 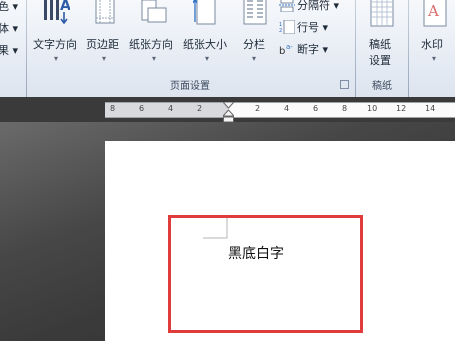 I want to click on manuscript-settings-button-line2: 设置, so click(x=380, y=60).